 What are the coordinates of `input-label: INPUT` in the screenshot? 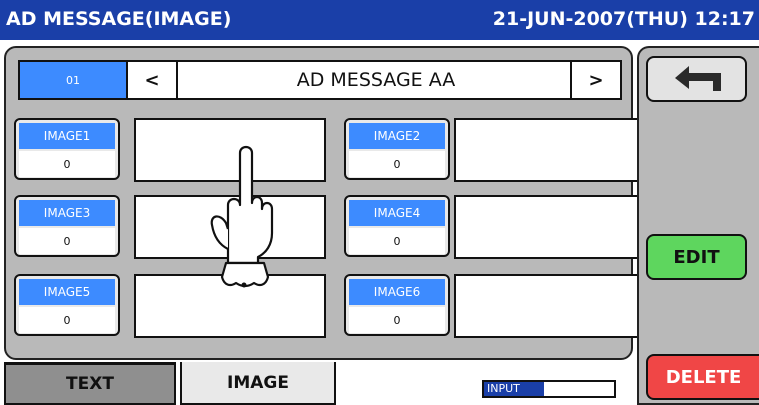 It's located at (514, 389).